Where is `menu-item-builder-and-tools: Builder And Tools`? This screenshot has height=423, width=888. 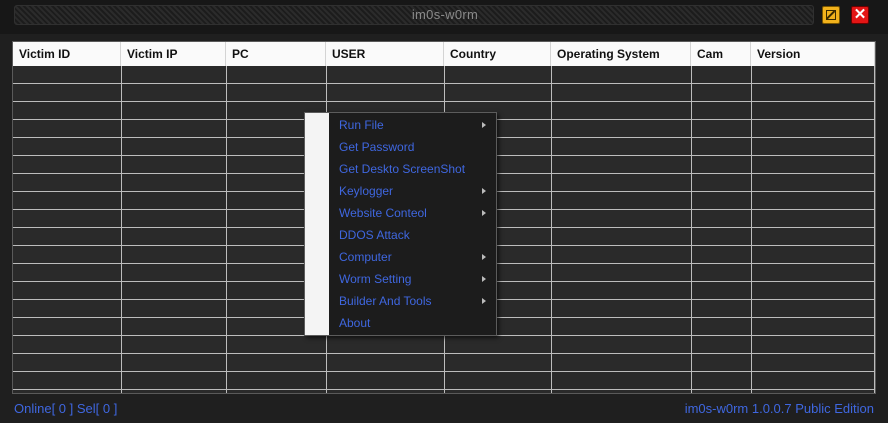
menu-item-builder-and-tools: Builder And Tools is located at coordinates (412, 301).